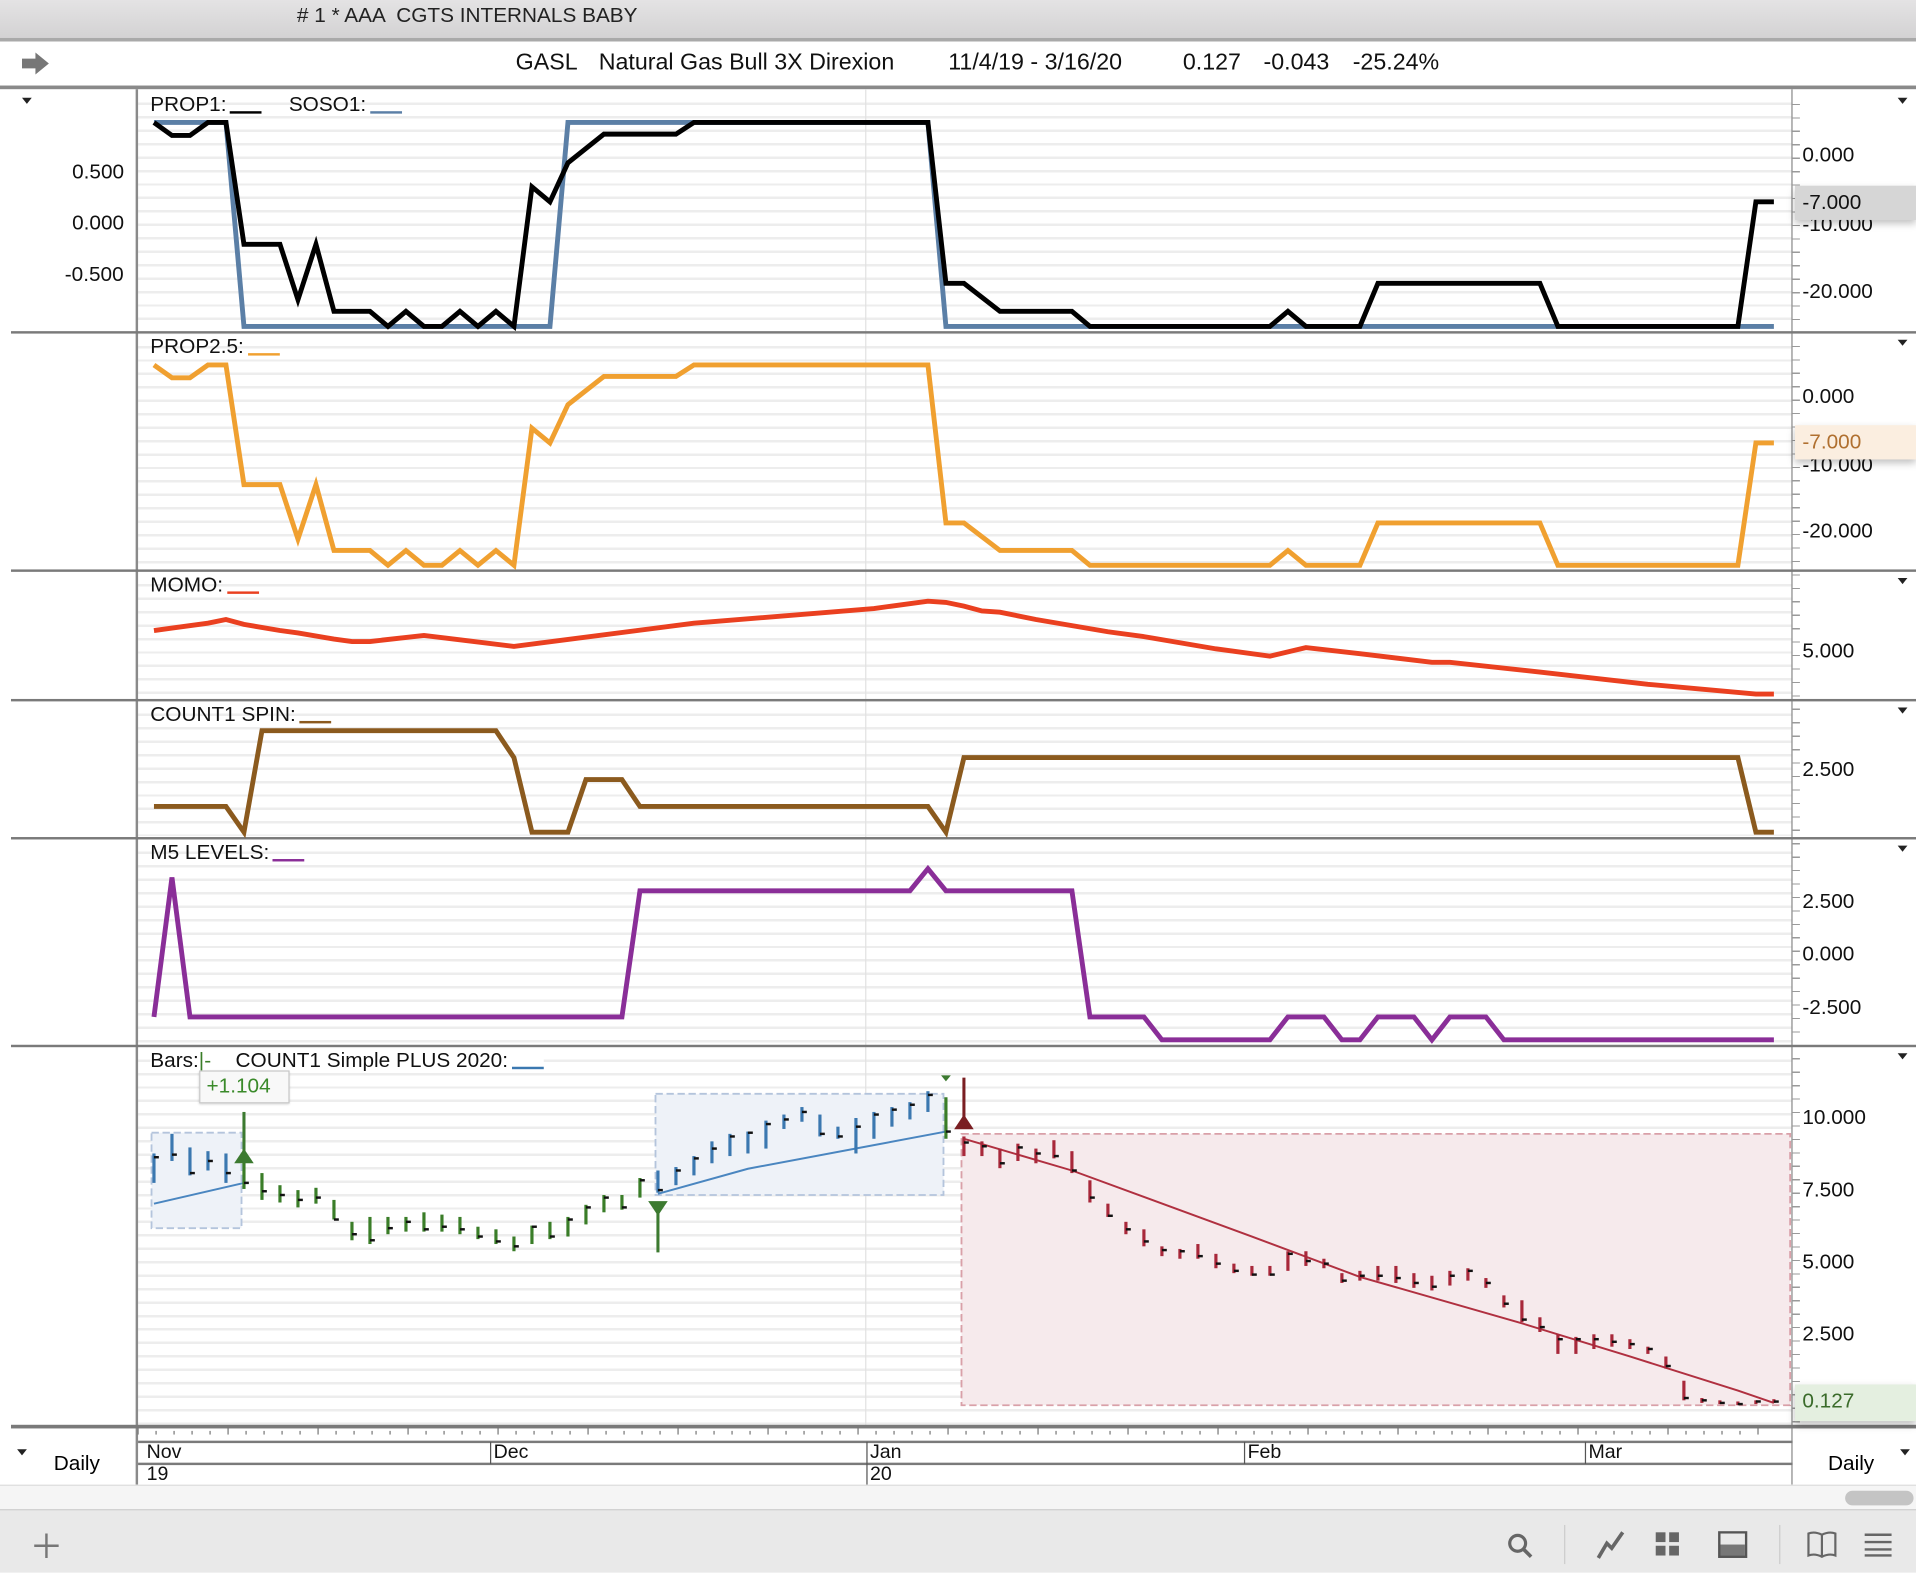 This screenshot has height=1573, width=1916. What do you see at coordinates (94, 274) in the screenshot?
I see `left-tick: -0.500` at bounding box center [94, 274].